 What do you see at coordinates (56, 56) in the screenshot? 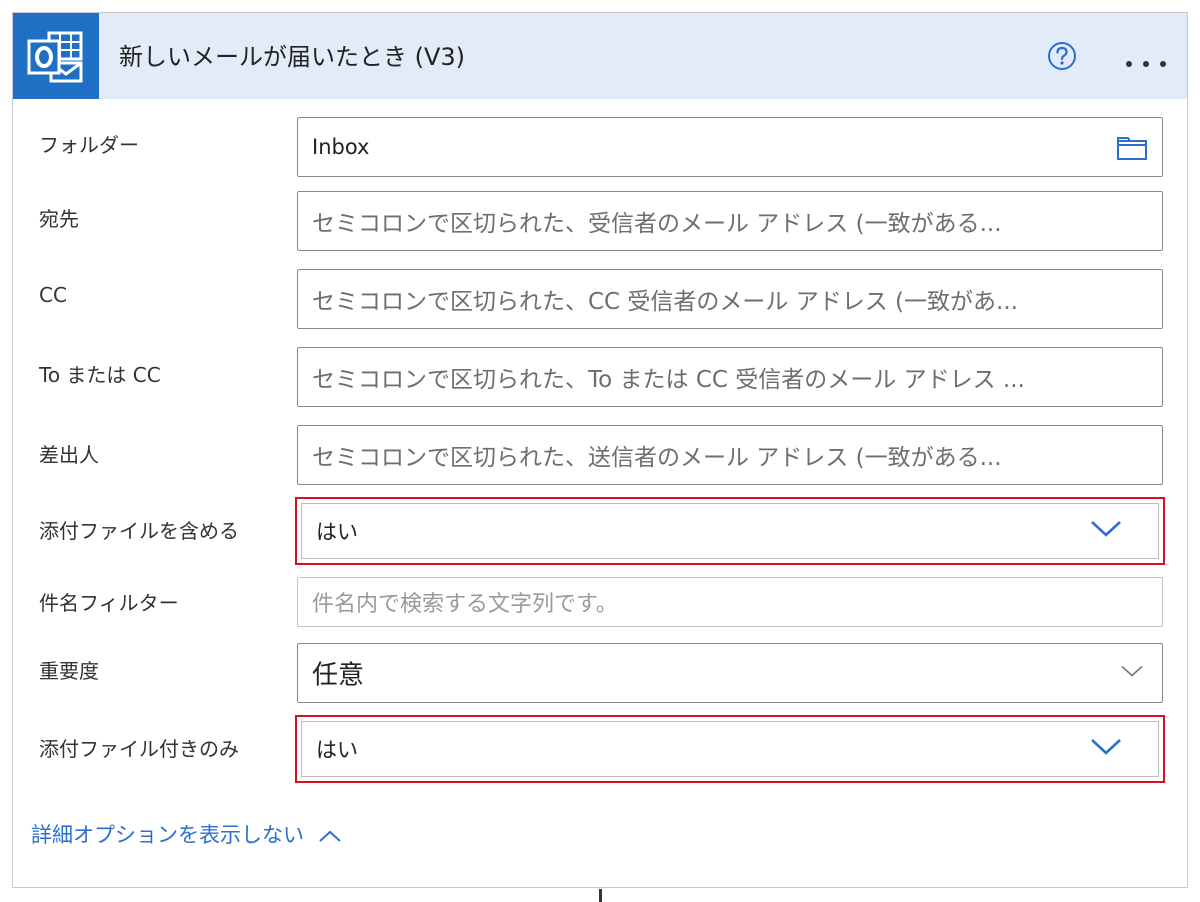
I see `outlook-icon` at bounding box center [56, 56].